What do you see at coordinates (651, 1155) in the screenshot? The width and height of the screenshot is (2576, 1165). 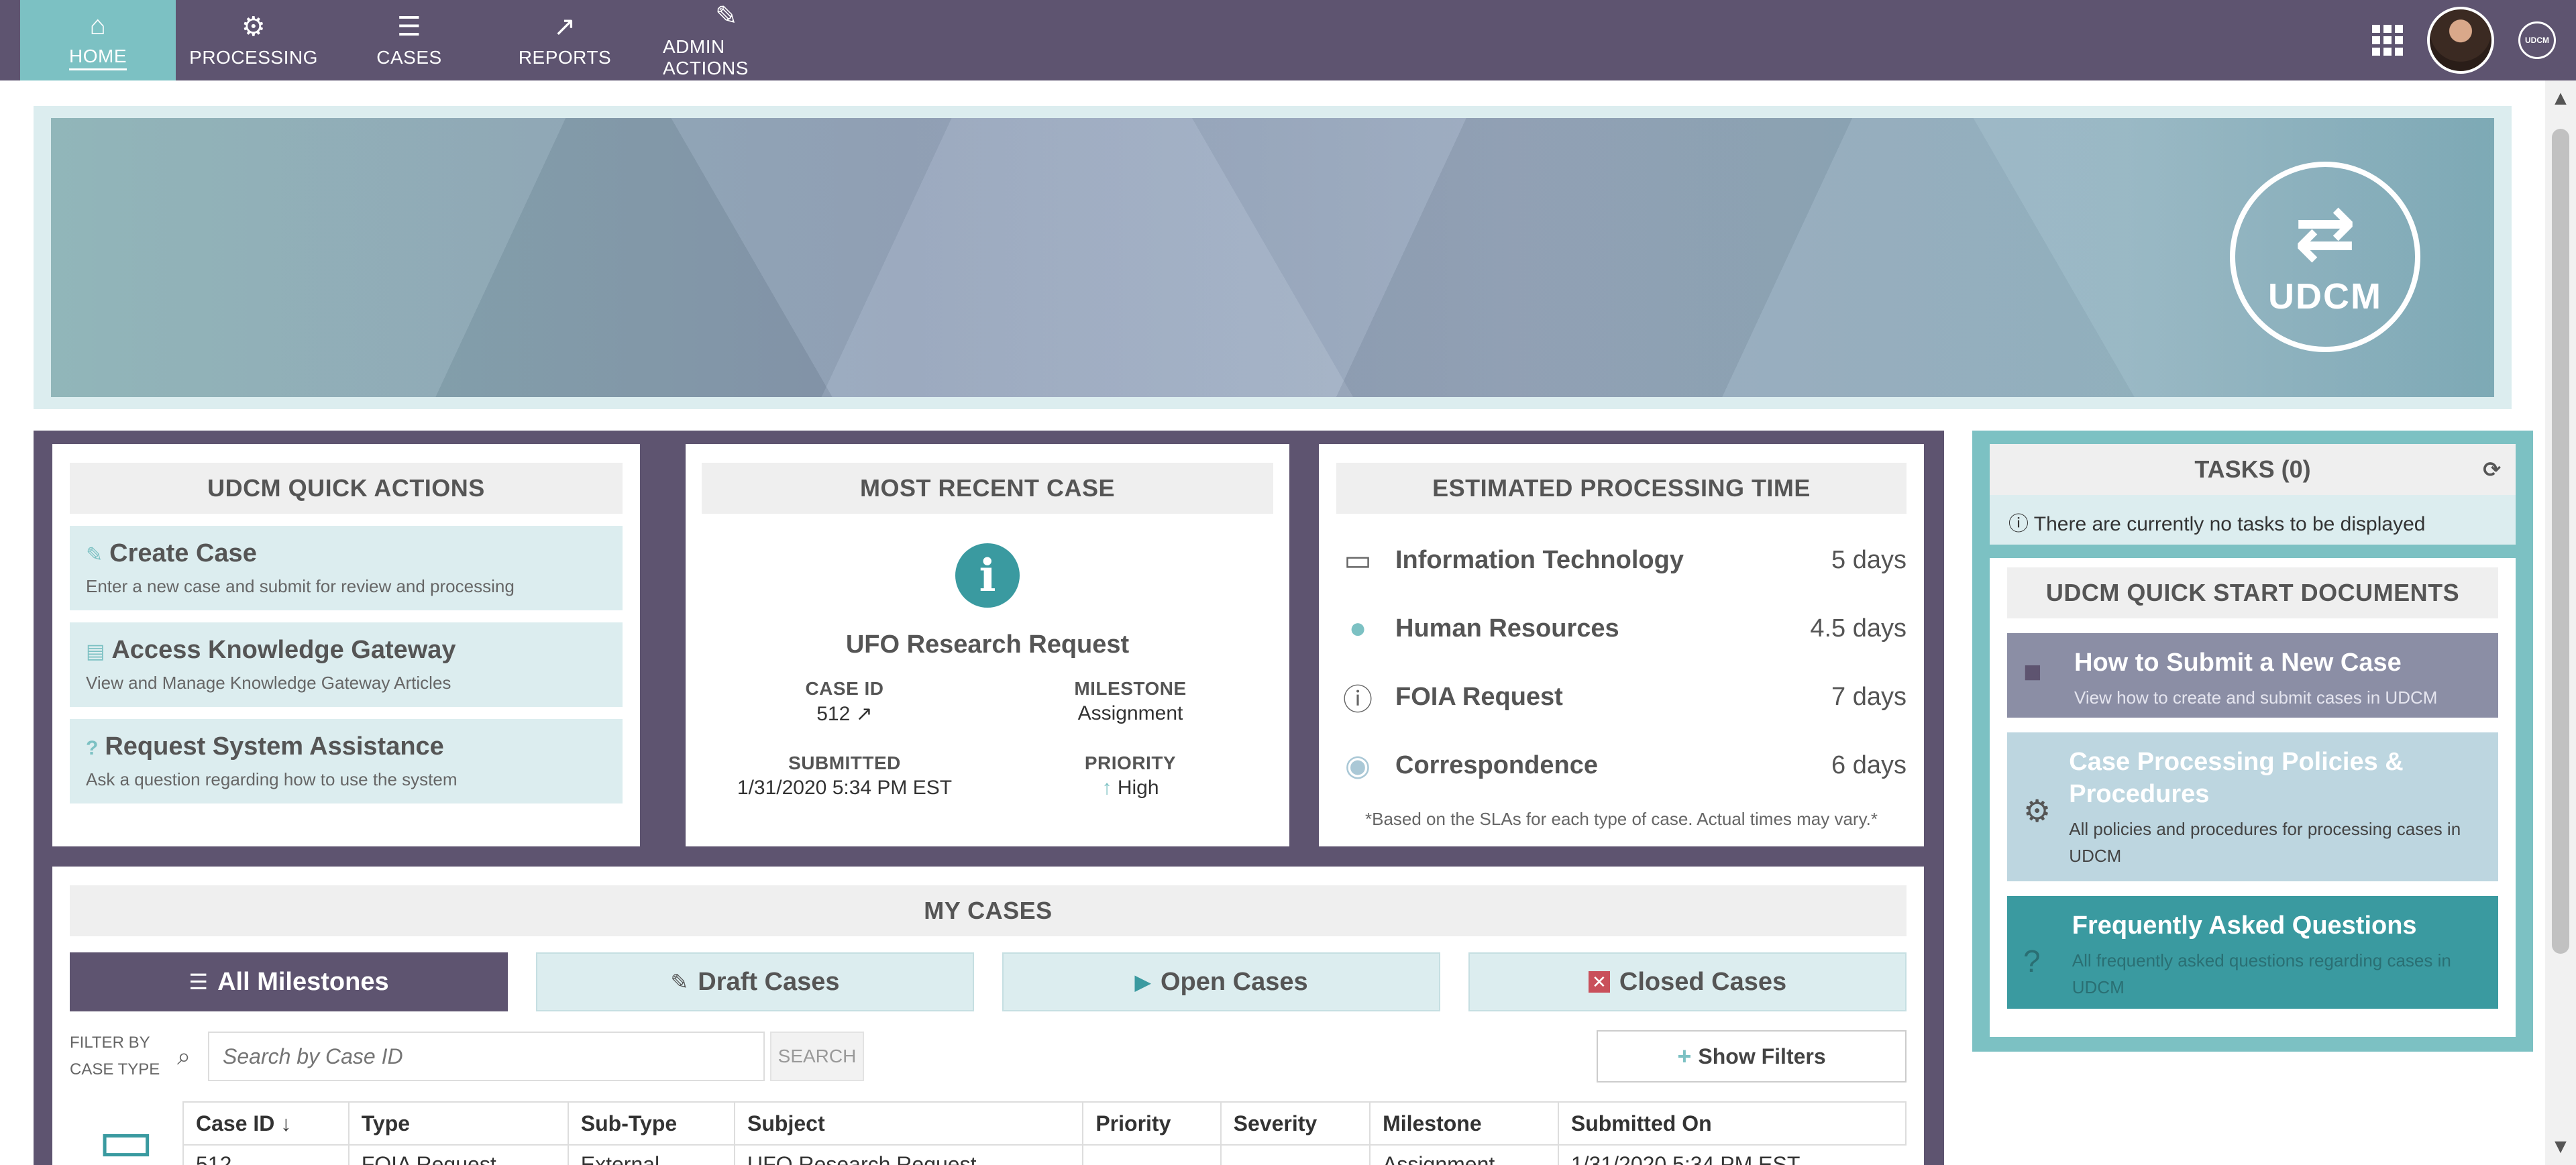 I see `cell-subtype: External` at bounding box center [651, 1155].